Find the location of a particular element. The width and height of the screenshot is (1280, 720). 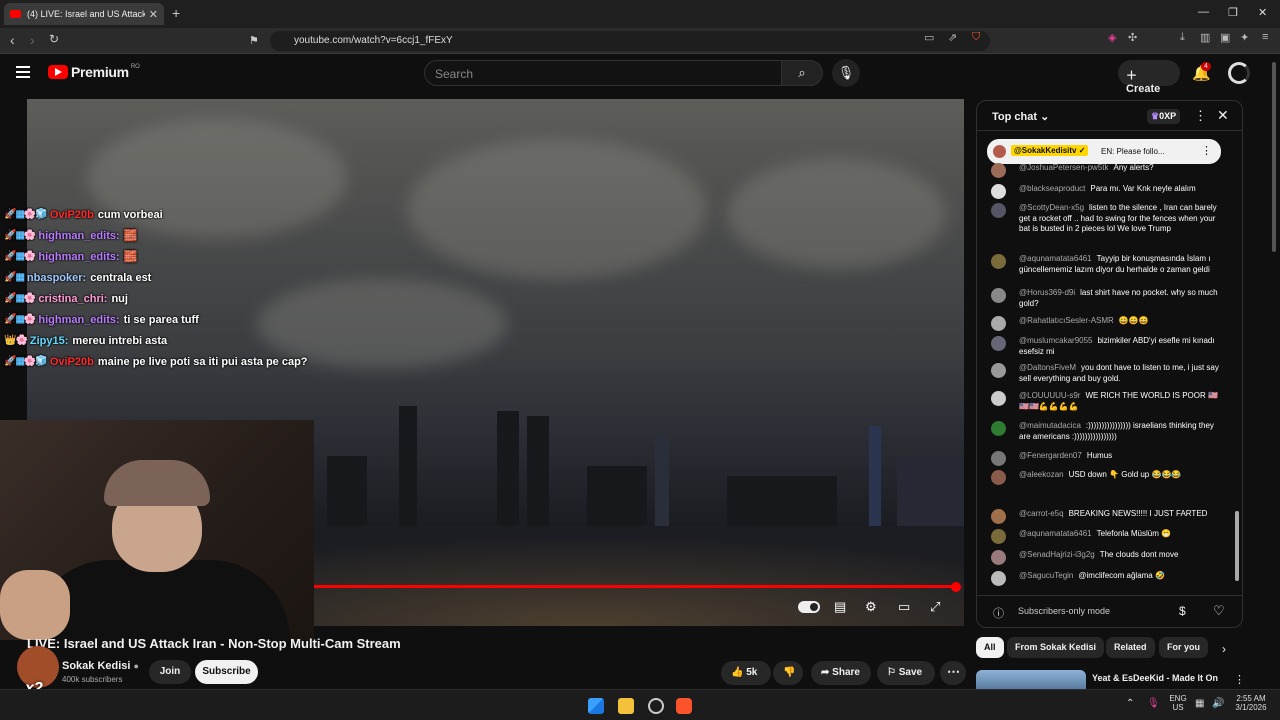

share-page-icon: ⇗ is located at coordinates (952, 37).